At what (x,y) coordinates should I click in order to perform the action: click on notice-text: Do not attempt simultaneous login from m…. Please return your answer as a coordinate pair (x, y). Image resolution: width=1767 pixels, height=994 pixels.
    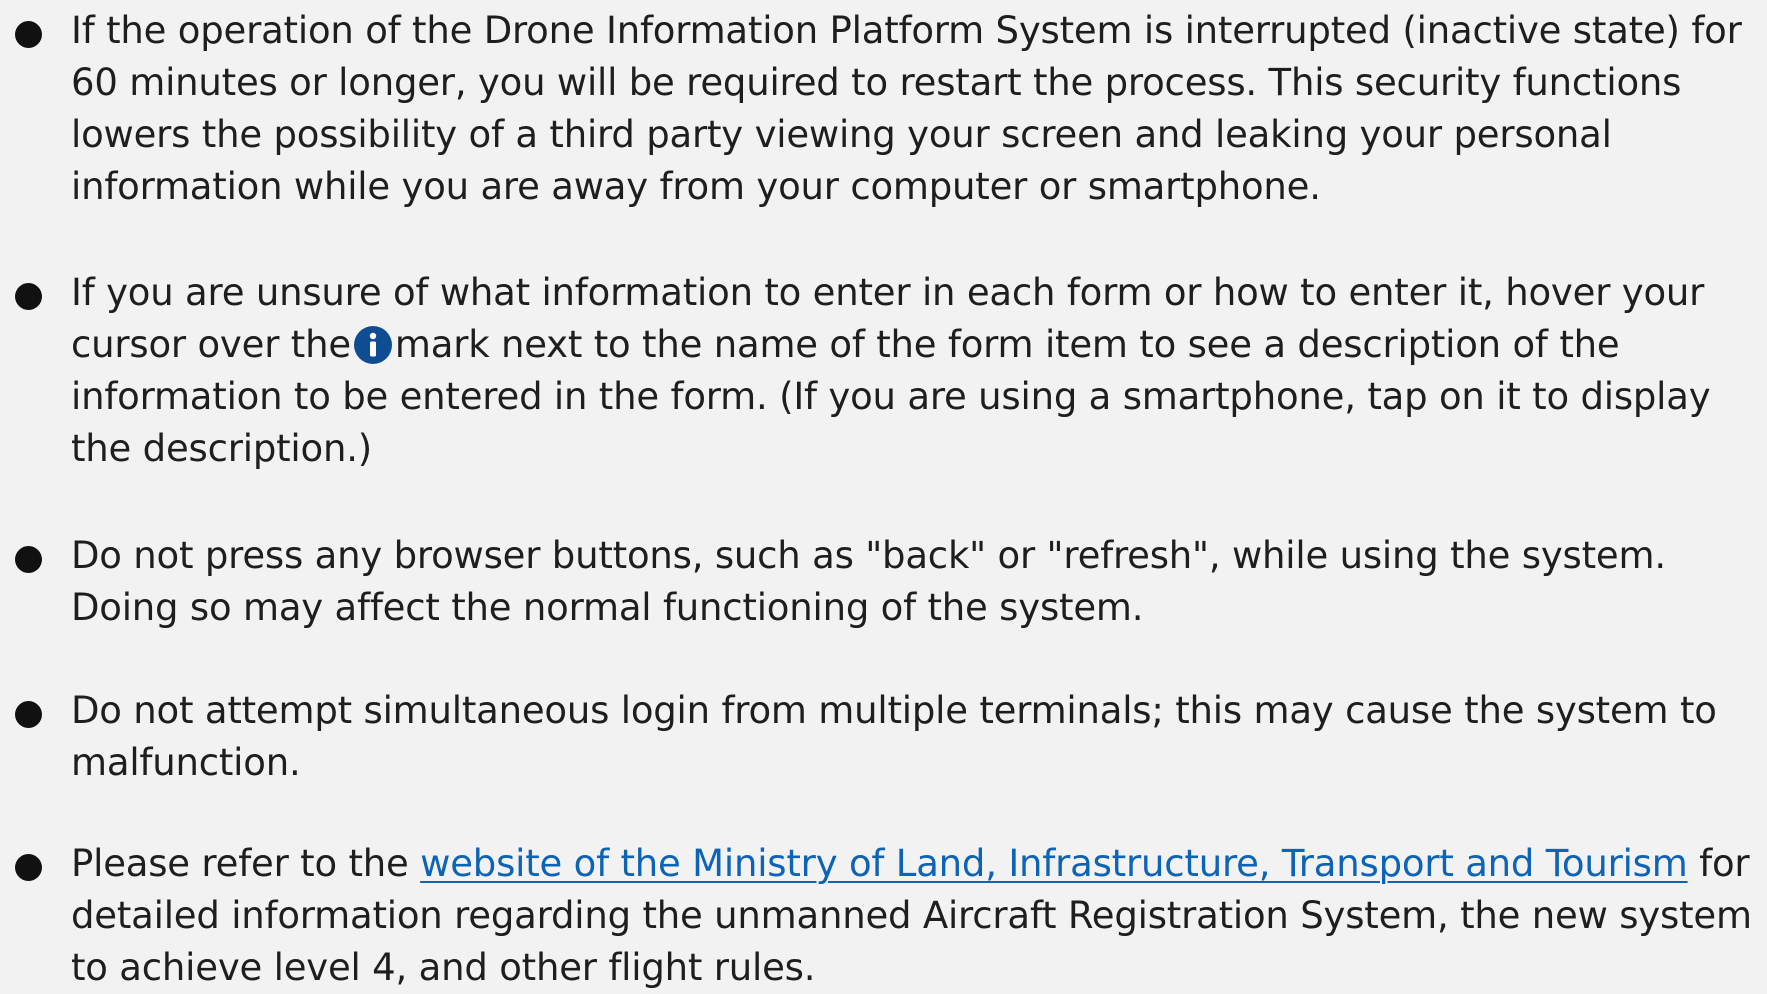
    Looking at the image, I should click on (894, 736).